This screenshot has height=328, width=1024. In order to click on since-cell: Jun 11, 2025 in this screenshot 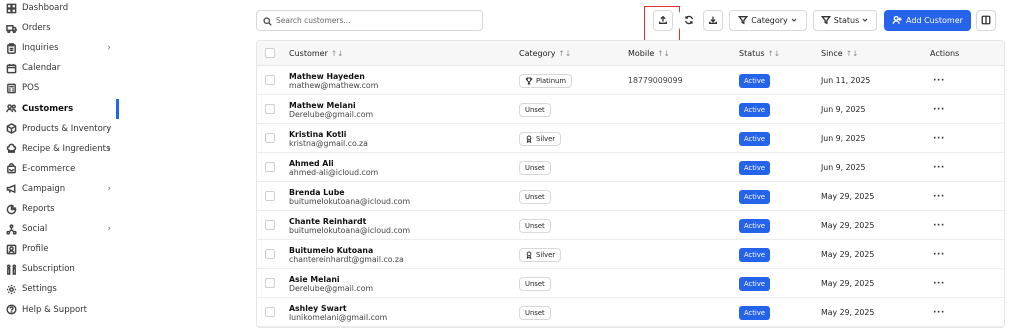, I will do `click(846, 80)`.